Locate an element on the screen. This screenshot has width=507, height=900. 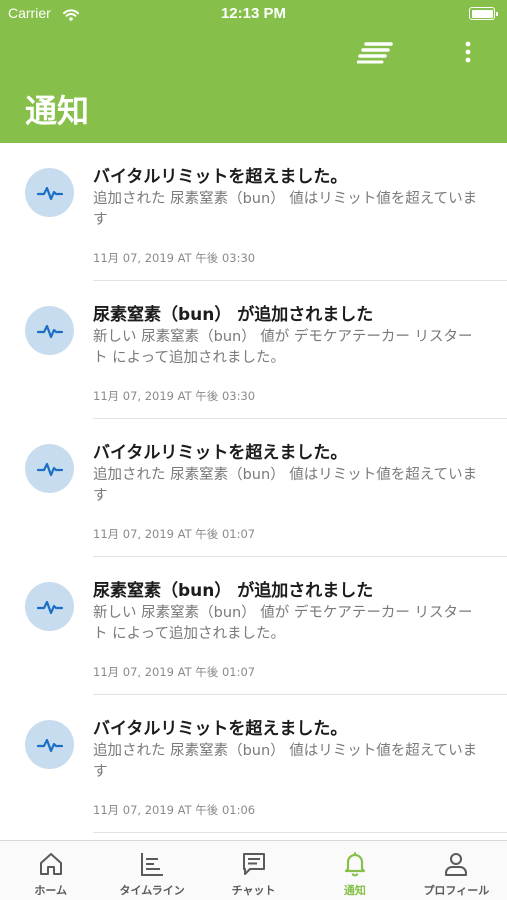
tab-timeline: タイムライン is located at coordinates (151, 870).